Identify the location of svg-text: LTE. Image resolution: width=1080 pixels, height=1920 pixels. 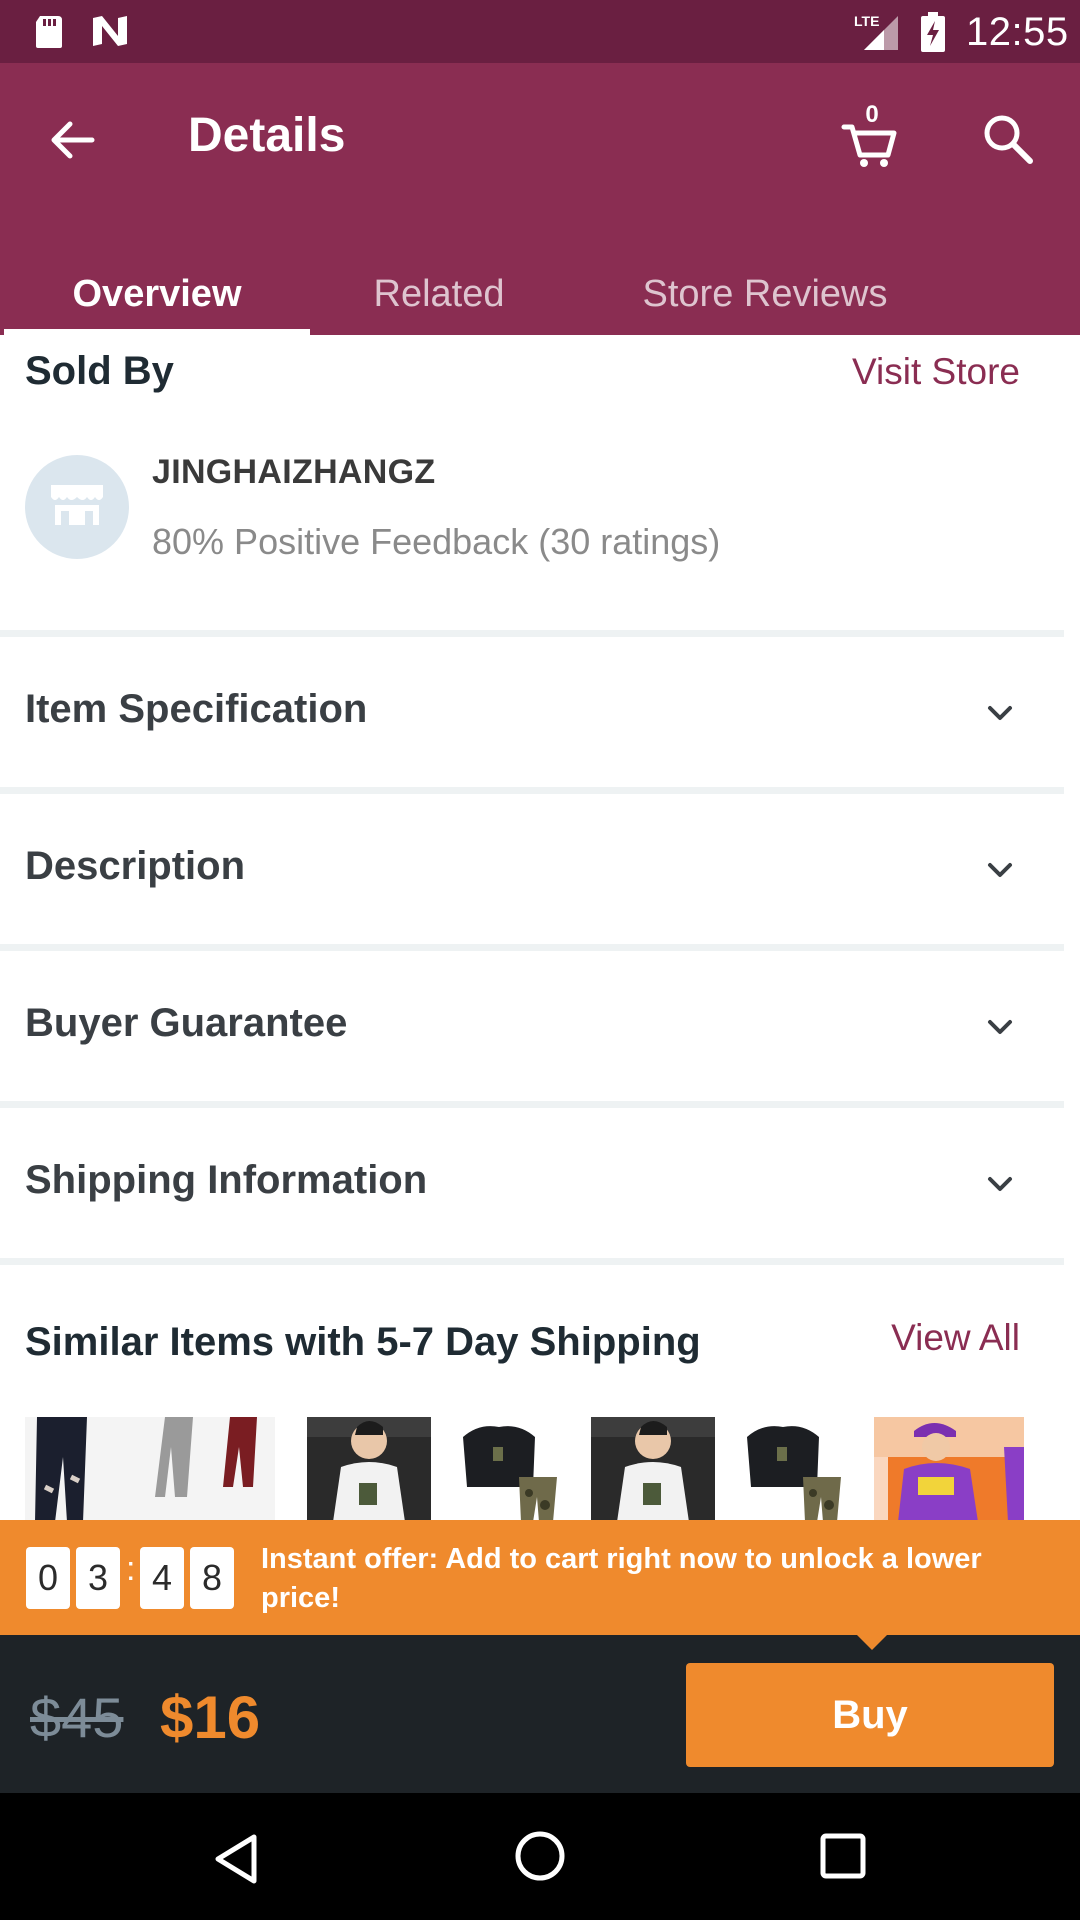
(866, 21).